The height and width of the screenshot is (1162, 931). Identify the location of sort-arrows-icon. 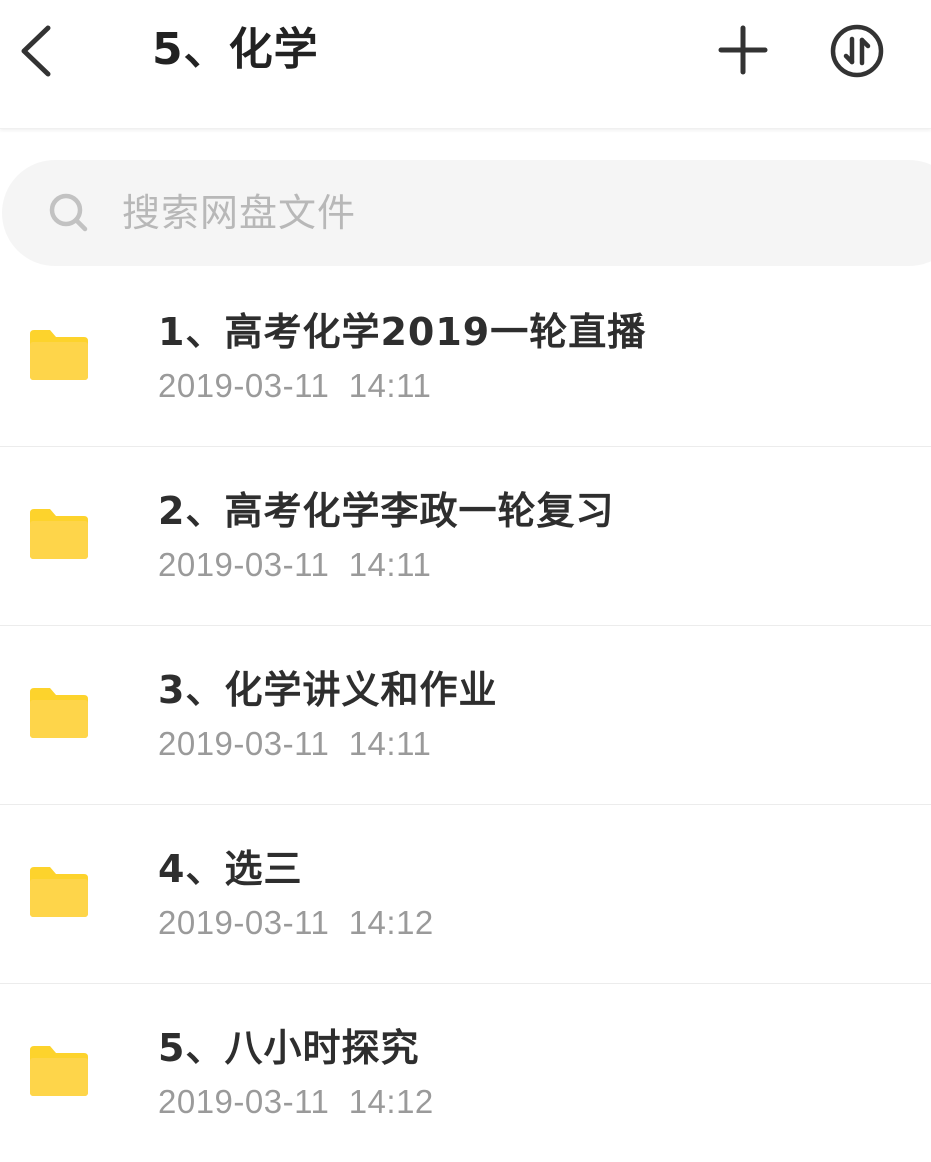
(857, 51).